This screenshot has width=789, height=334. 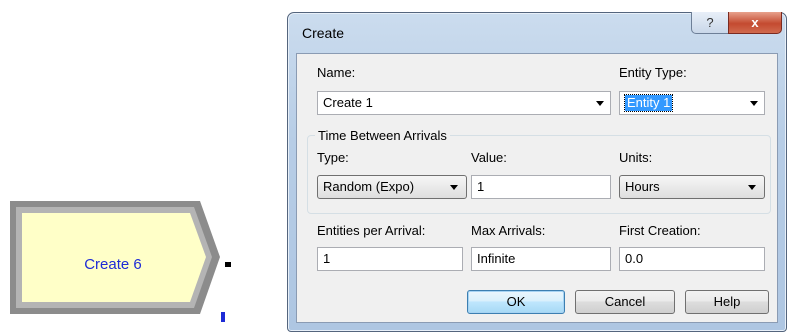 What do you see at coordinates (625, 302) in the screenshot?
I see `cancel-button: Cancel` at bounding box center [625, 302].